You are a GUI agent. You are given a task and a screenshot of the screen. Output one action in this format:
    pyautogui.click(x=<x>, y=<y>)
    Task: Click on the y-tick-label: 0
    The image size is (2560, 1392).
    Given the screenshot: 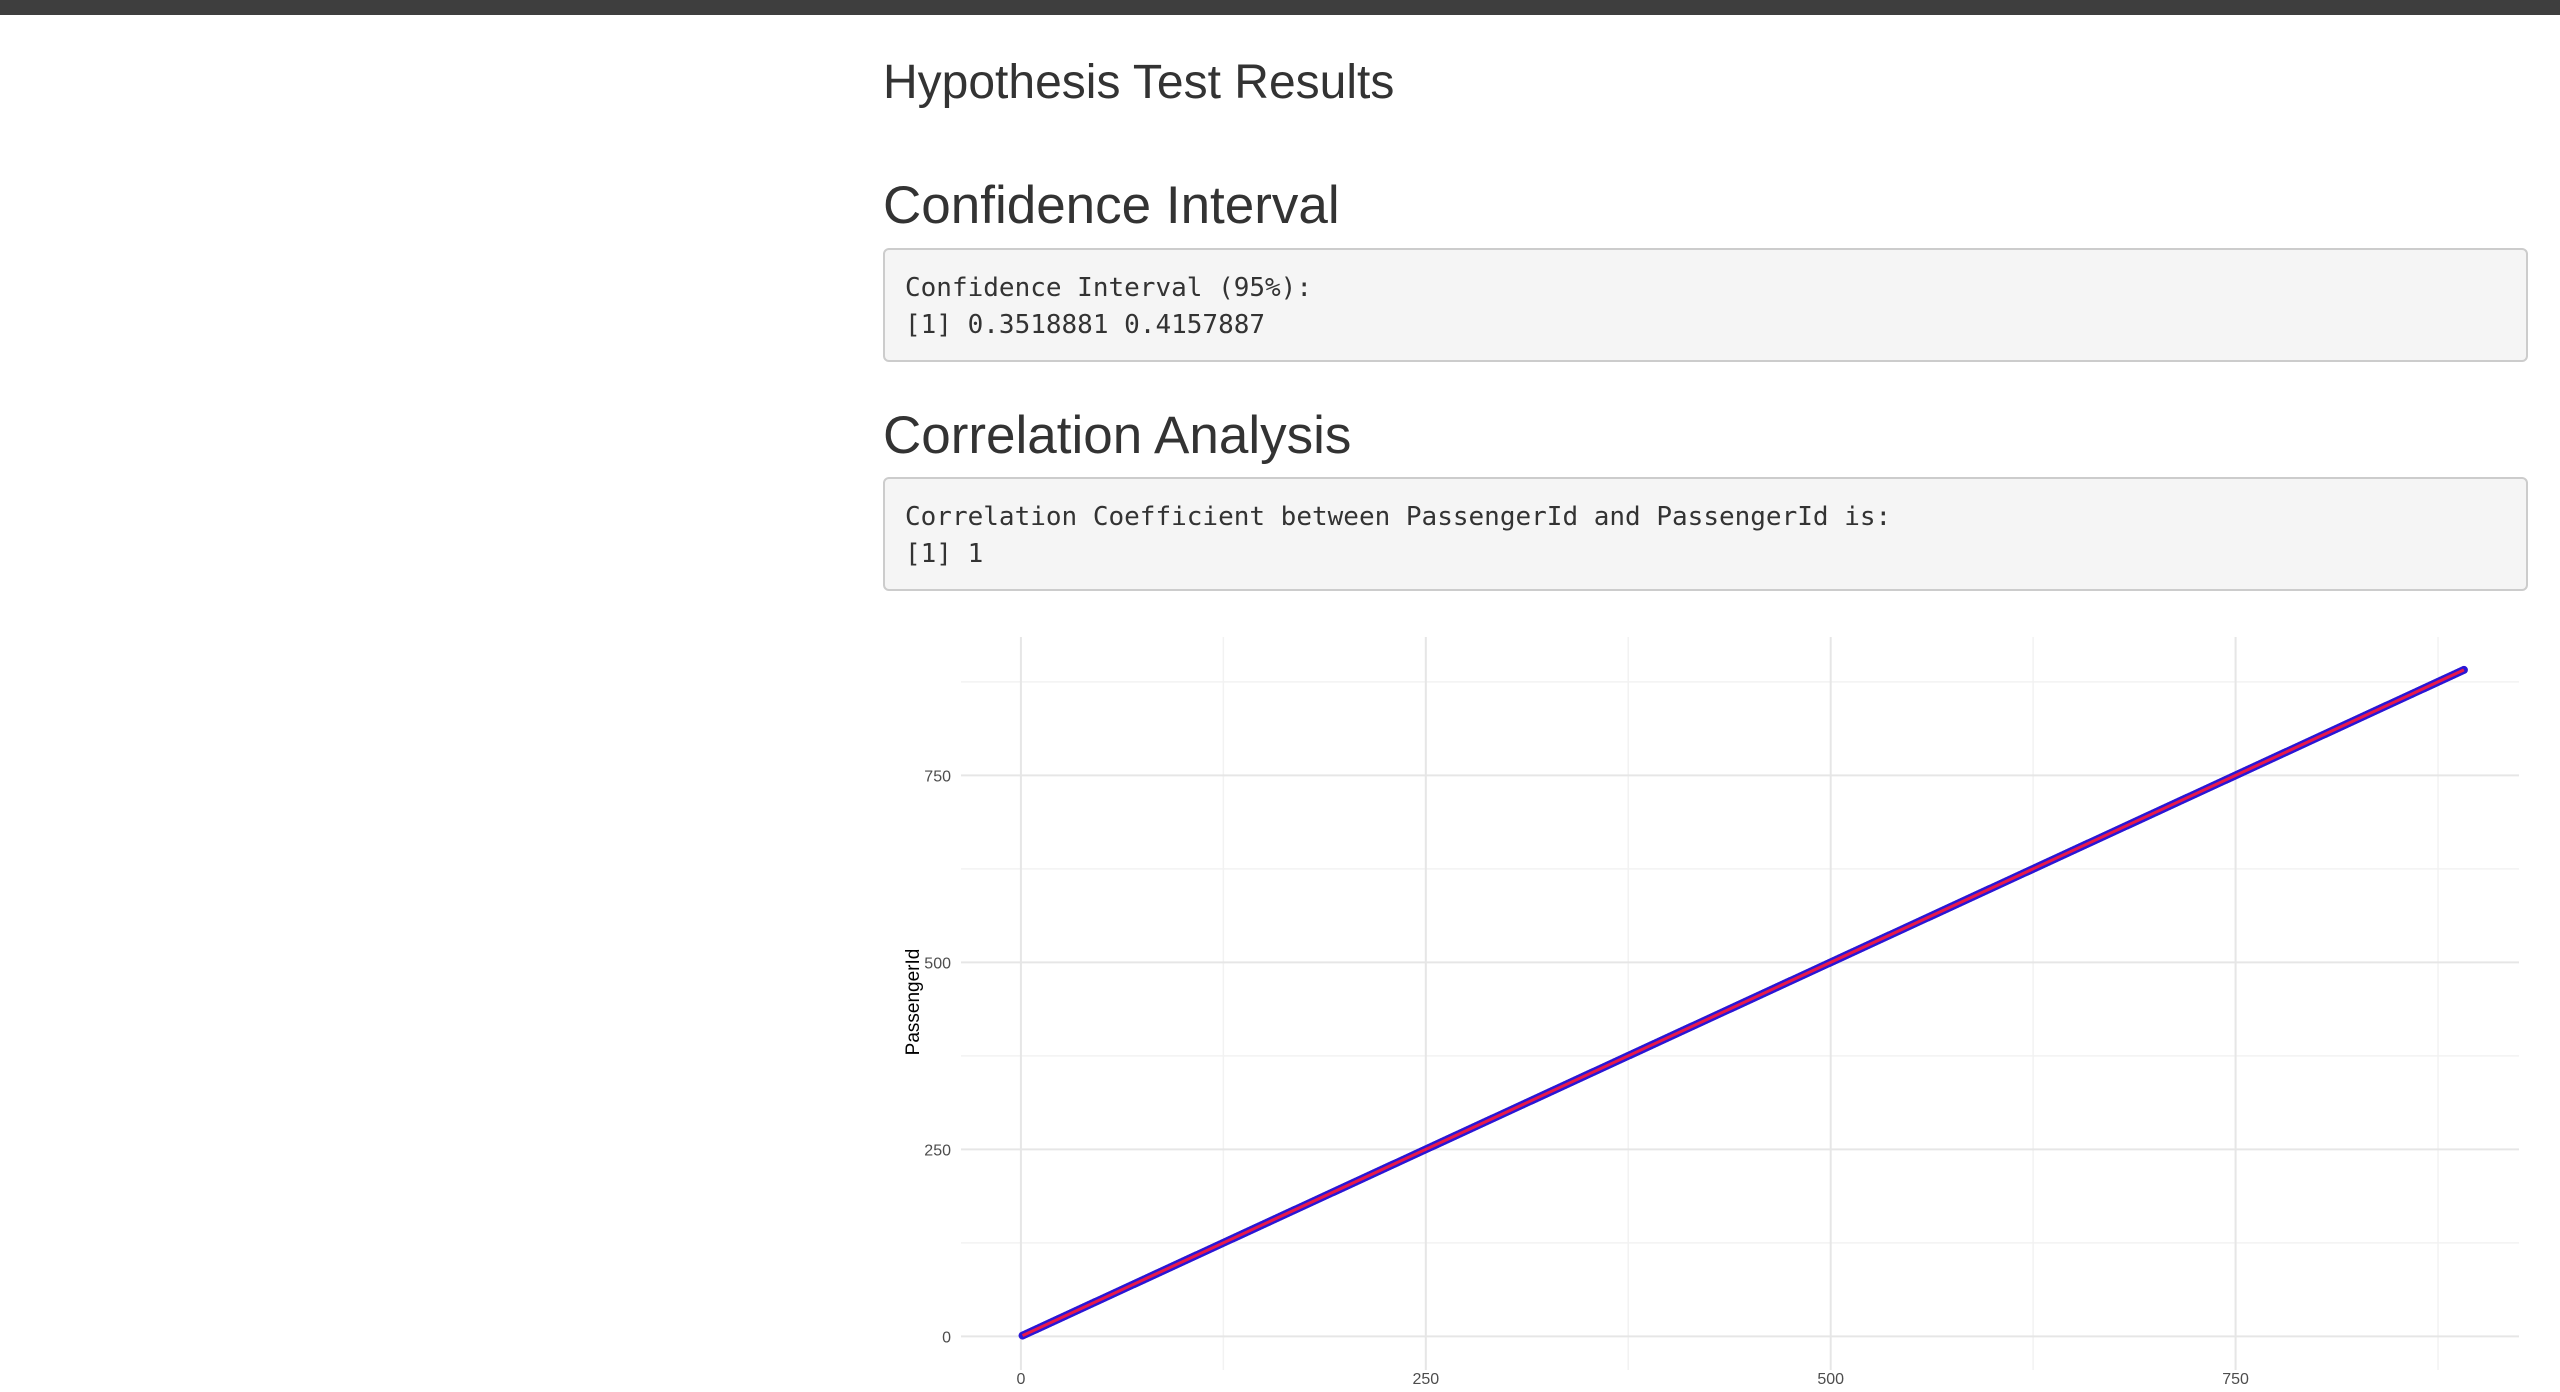 What is the action you would take?
    pyautogui.click(x=946, y=1337)
    